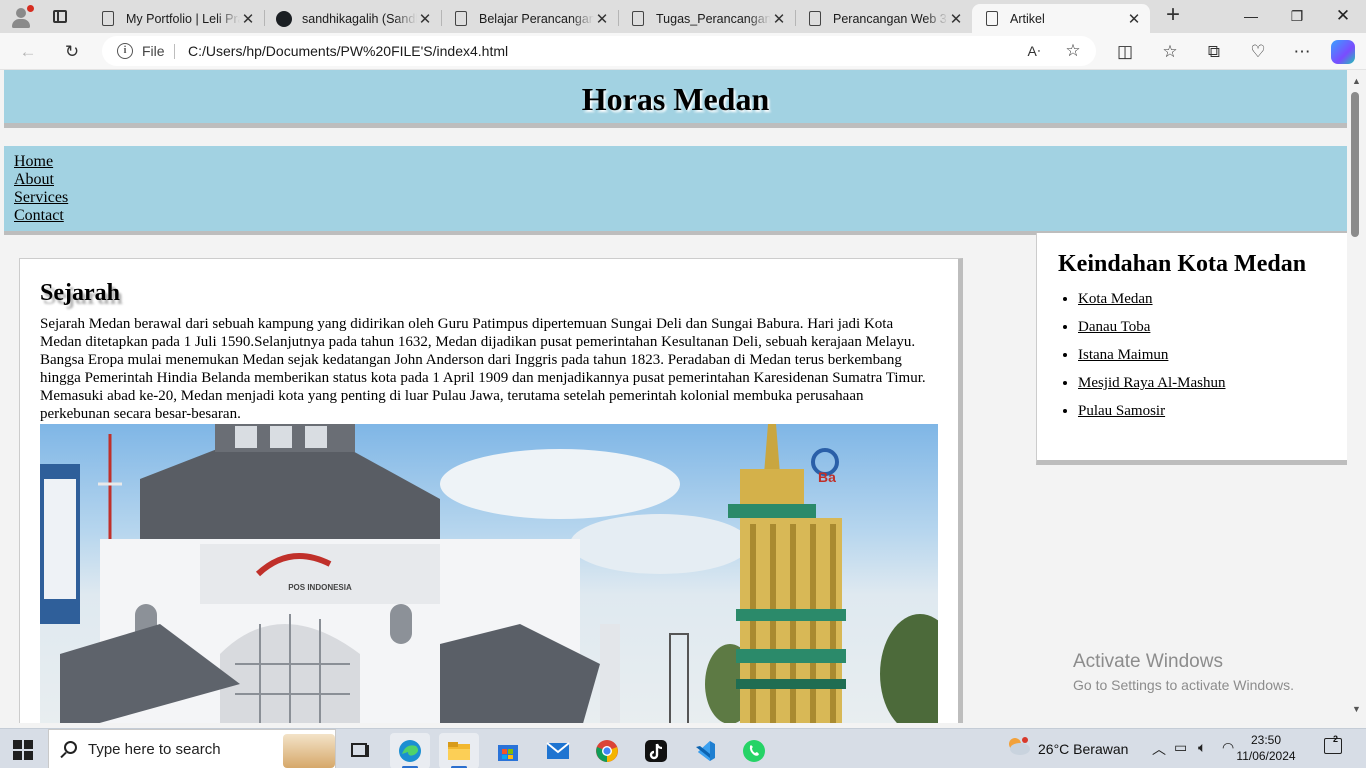 This screenshot has width=1366, height=768. I want to click on link-kota-medan: Kota Medan, so click(1115, 299).